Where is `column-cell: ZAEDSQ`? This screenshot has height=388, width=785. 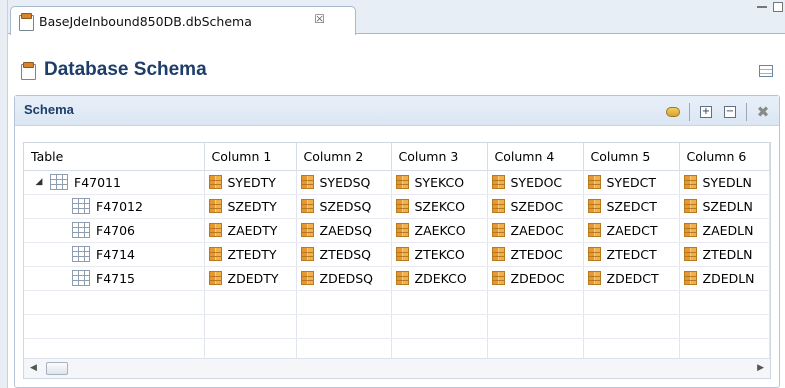
column-cell: ZAEDSQ is located at coordinates (344, 230).